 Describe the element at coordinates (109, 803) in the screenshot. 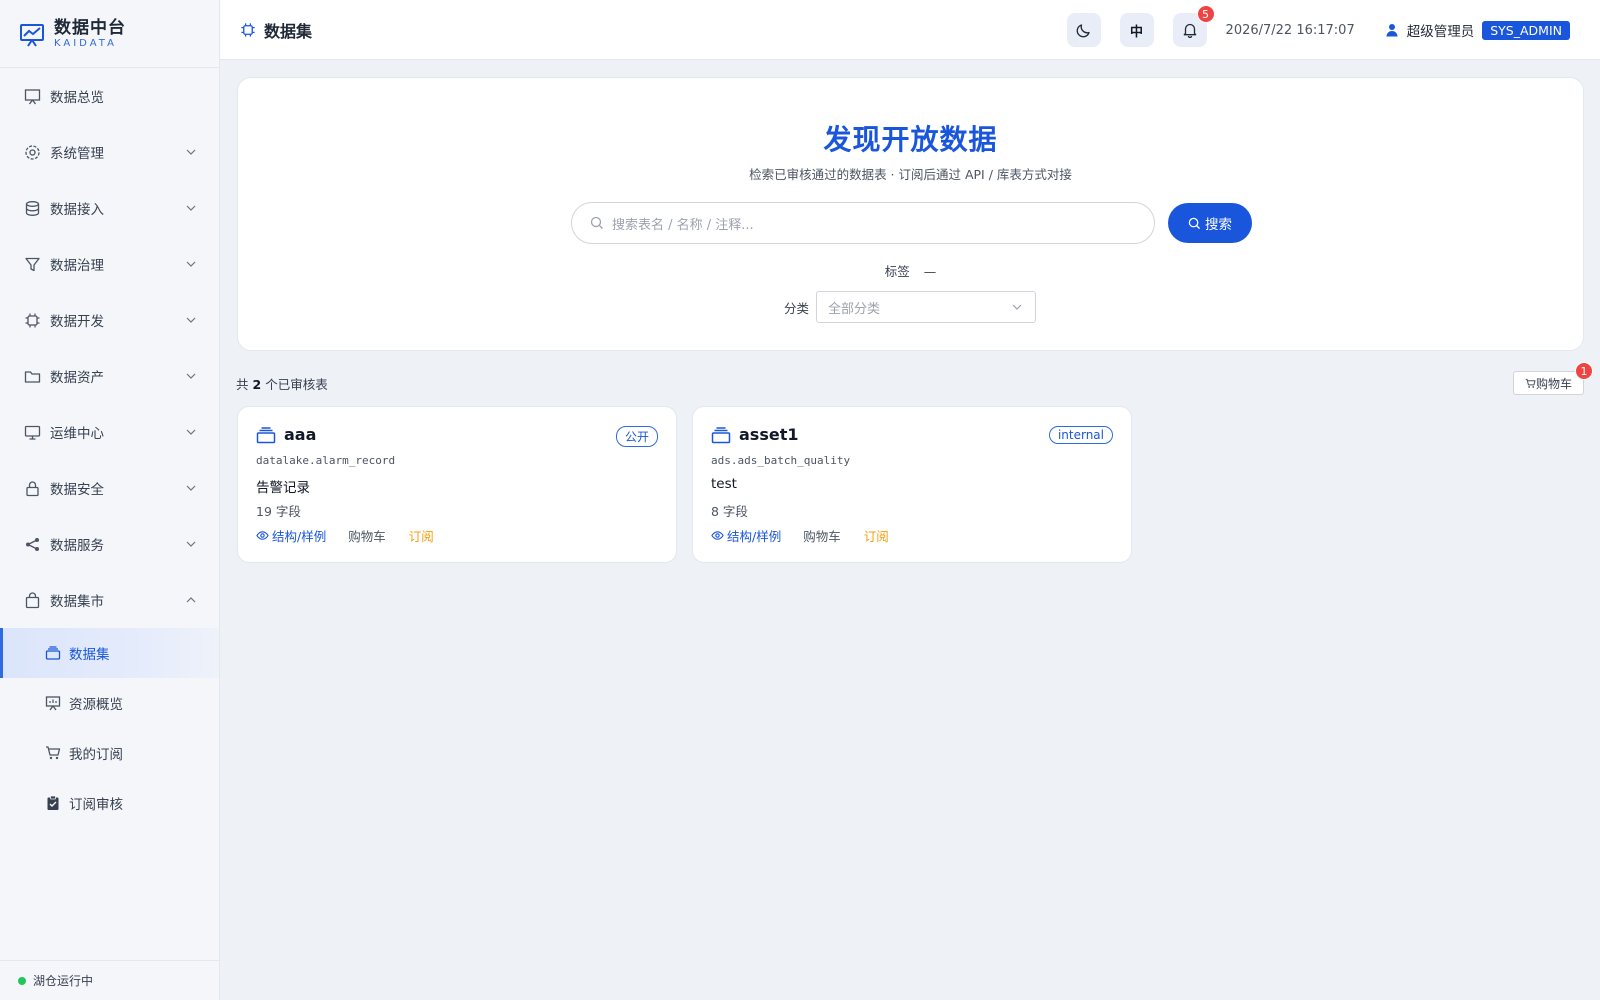

I see `sidebar-subitem-subscription-review: 订阅审核` at that location.